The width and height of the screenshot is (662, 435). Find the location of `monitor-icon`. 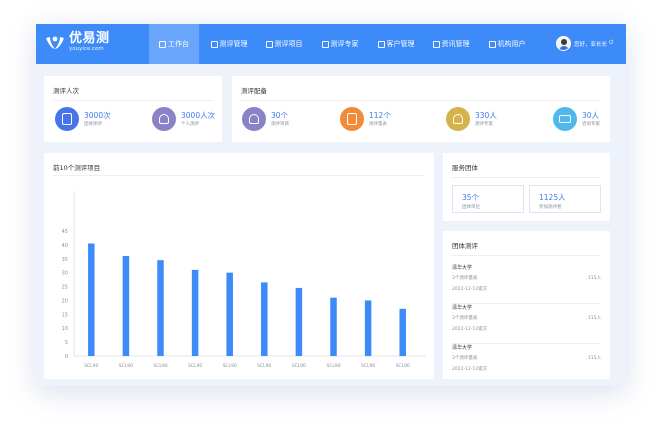

monitor-icon is located at coordinates (162, 44).